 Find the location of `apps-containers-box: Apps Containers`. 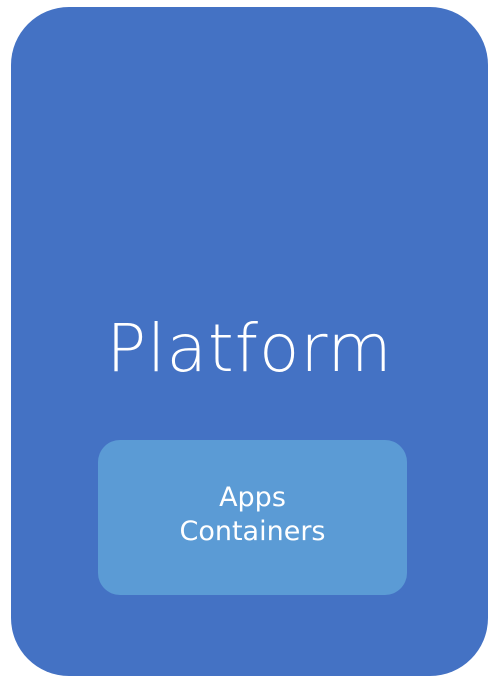

apps-containers-box: Apps Containers is located at coordinates (252, 517).